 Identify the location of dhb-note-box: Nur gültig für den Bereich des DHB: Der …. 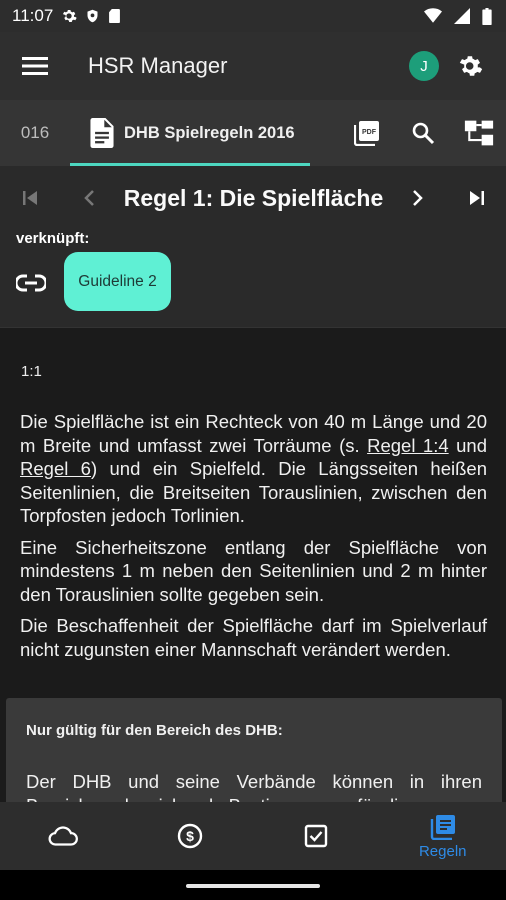
(254, 750).